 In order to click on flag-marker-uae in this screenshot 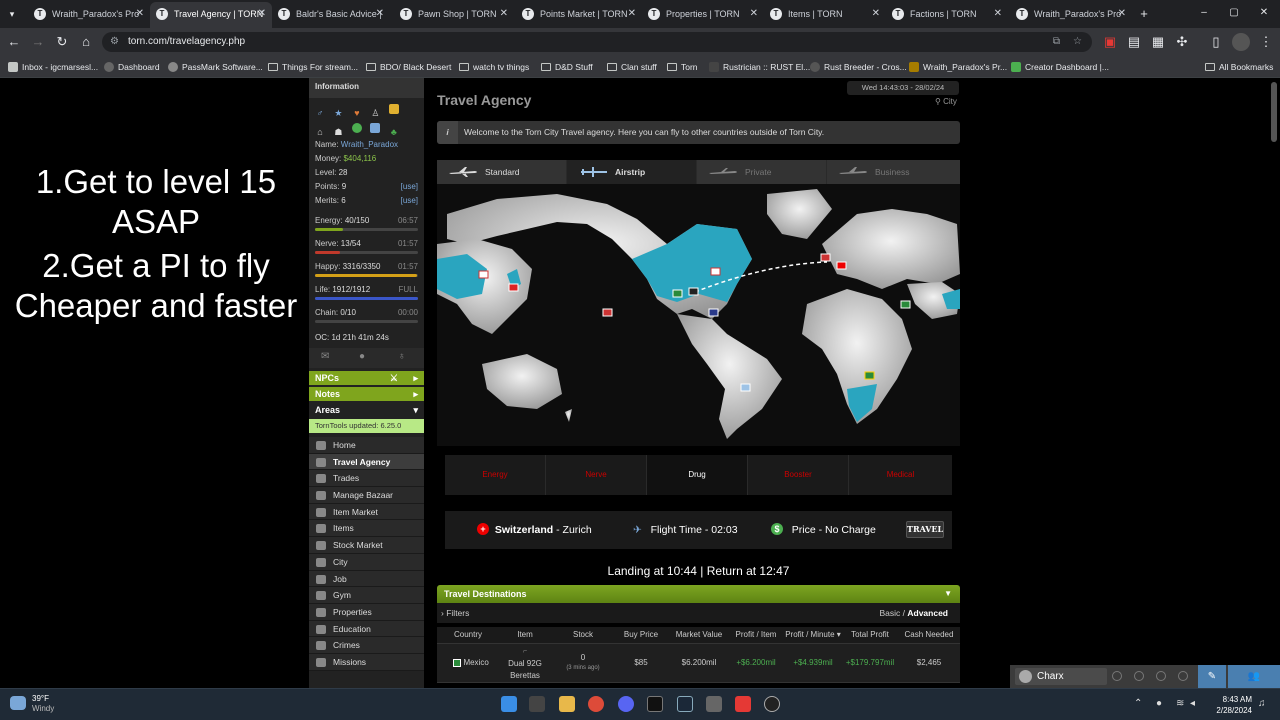, I will do `click(905, 304)`.